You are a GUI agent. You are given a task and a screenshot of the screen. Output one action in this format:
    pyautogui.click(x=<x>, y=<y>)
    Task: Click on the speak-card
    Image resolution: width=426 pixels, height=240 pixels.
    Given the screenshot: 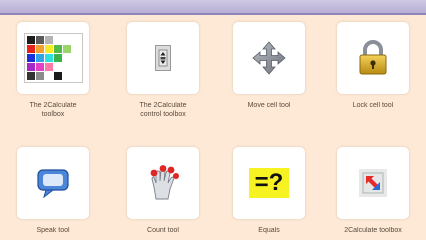 What is the action you would take?
    pyautogui.click(x=53, y=183)
    